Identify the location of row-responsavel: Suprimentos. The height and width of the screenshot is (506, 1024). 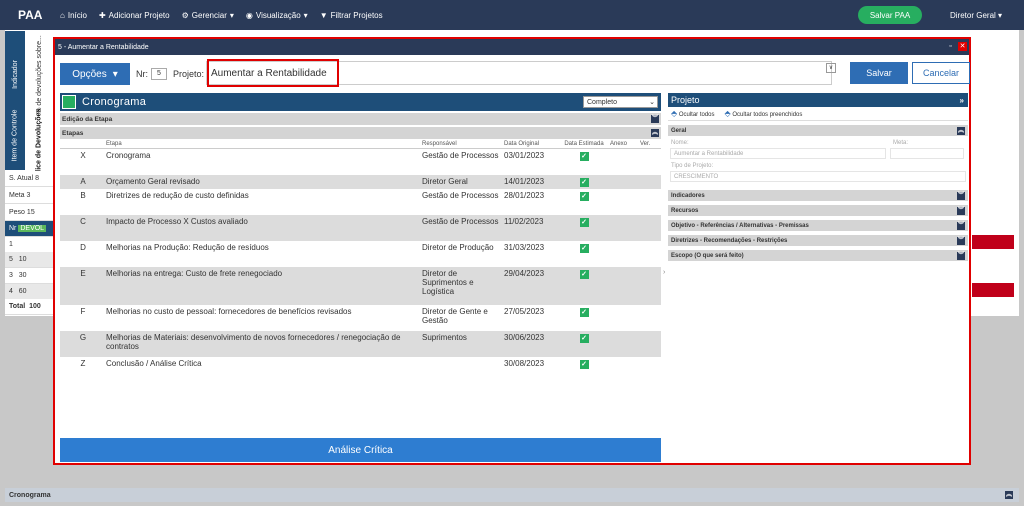
(444, 337).